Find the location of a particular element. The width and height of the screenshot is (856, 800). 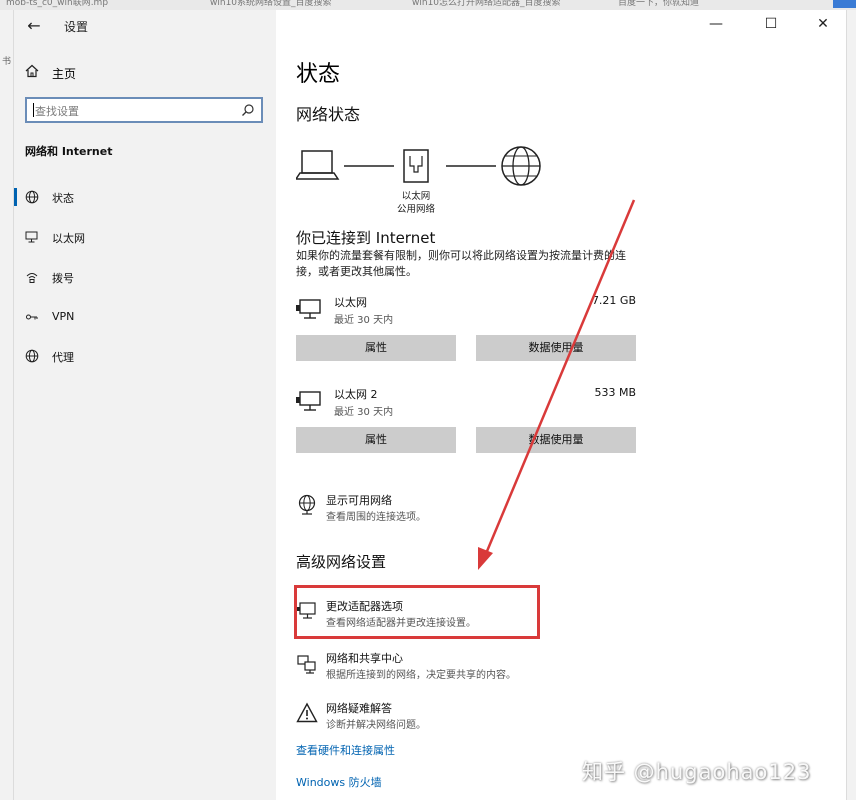

background-browser-right-edge is located at coordinates (851, 405).